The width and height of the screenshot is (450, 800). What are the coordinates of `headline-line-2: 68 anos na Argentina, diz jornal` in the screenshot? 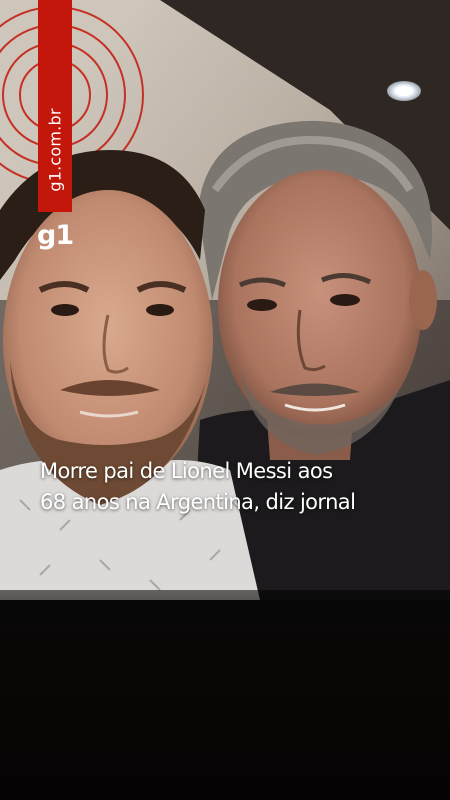 It's located at (198, 502).